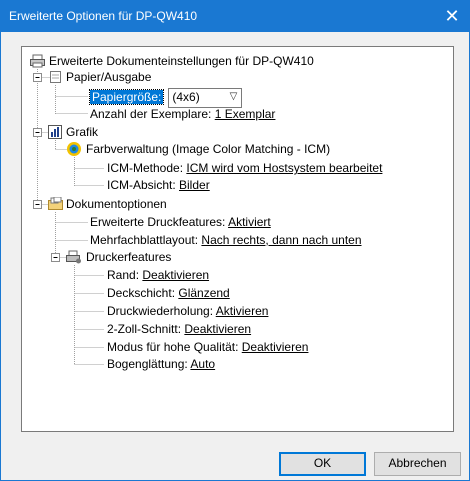 This screenshot has height=481, width=470. What do you see at coordinates (161, 311) in the screenshot?
I see `druckwiederholung-label: Druckwiederholung:` at bounding box center [161, 311].